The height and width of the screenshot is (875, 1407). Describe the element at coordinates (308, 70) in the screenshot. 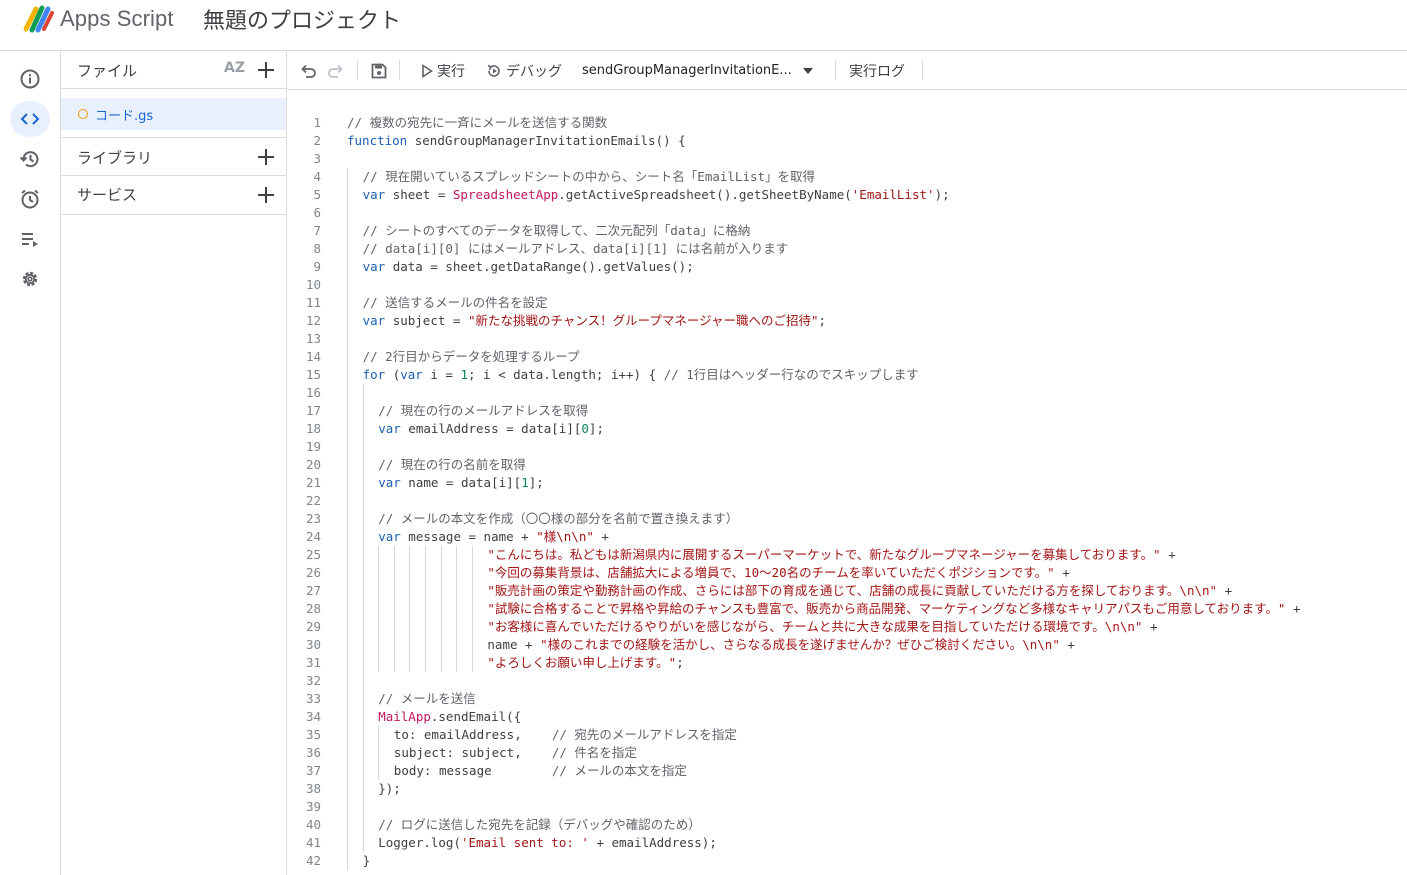

I see `undo-button` at that location.